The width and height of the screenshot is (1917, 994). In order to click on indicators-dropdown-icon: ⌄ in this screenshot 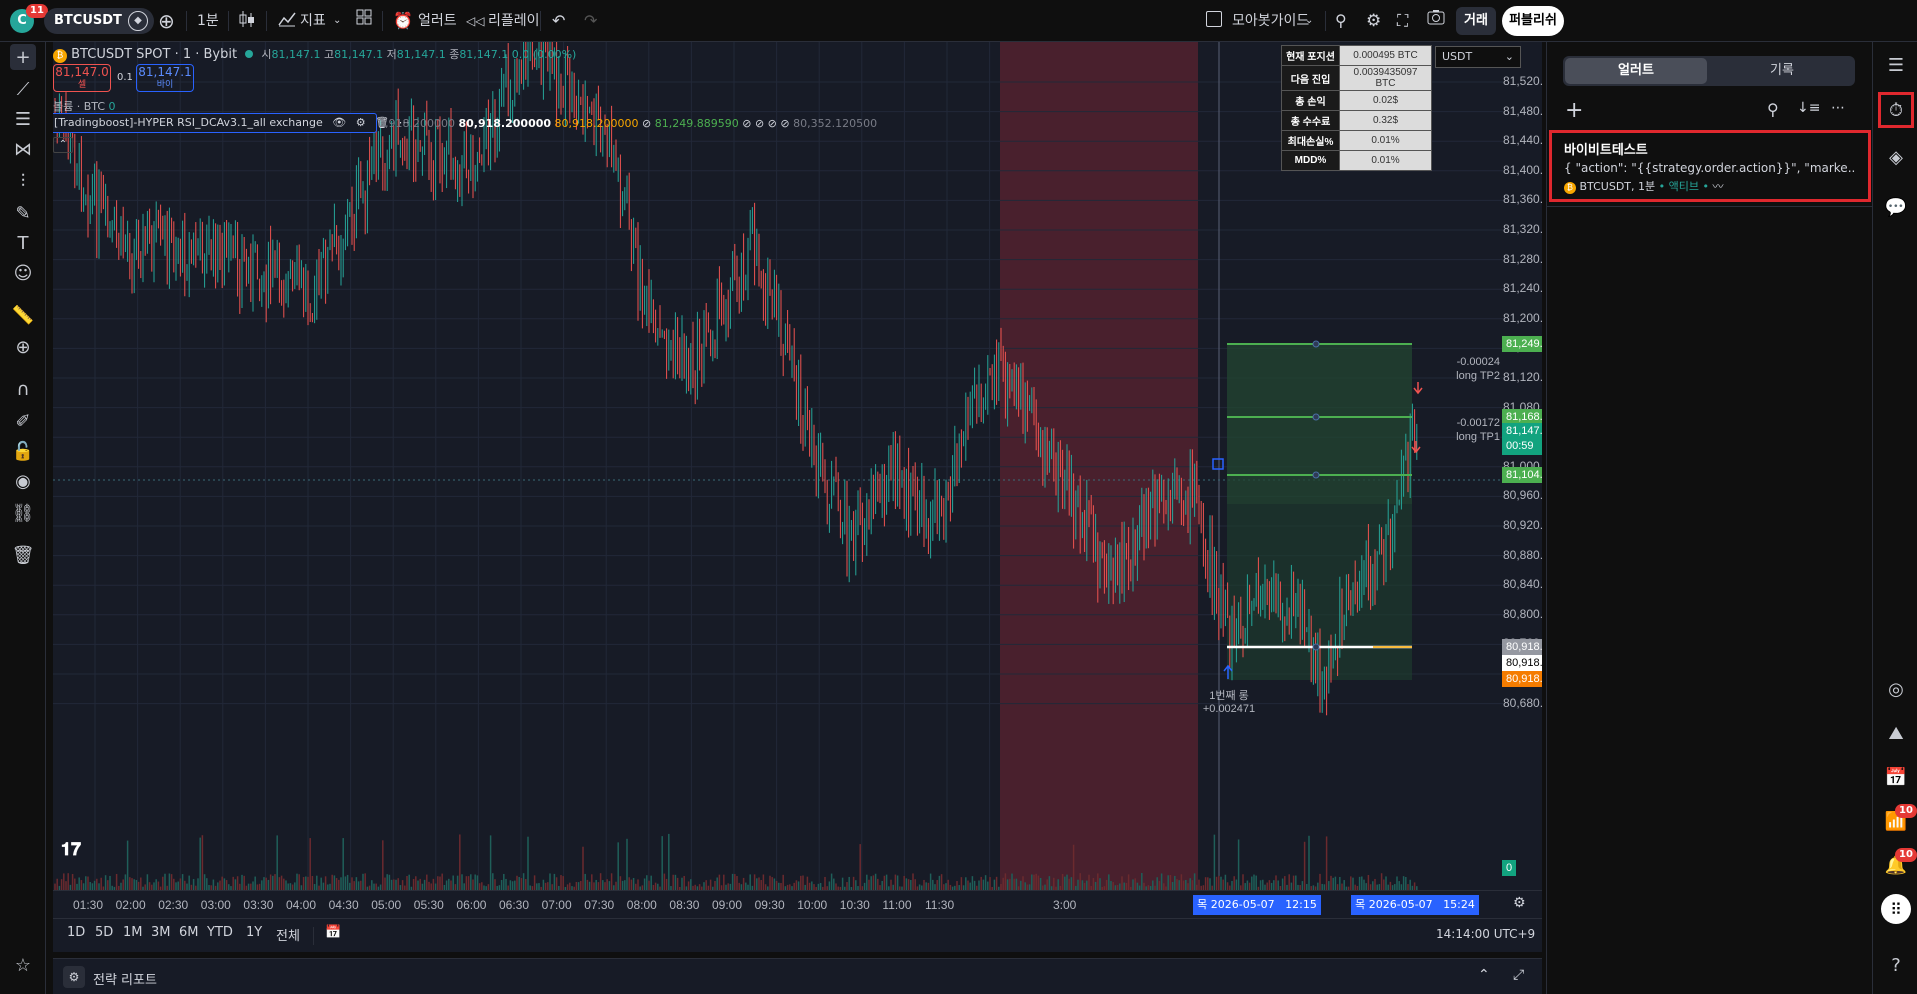, I will do `click(337, 21)`.